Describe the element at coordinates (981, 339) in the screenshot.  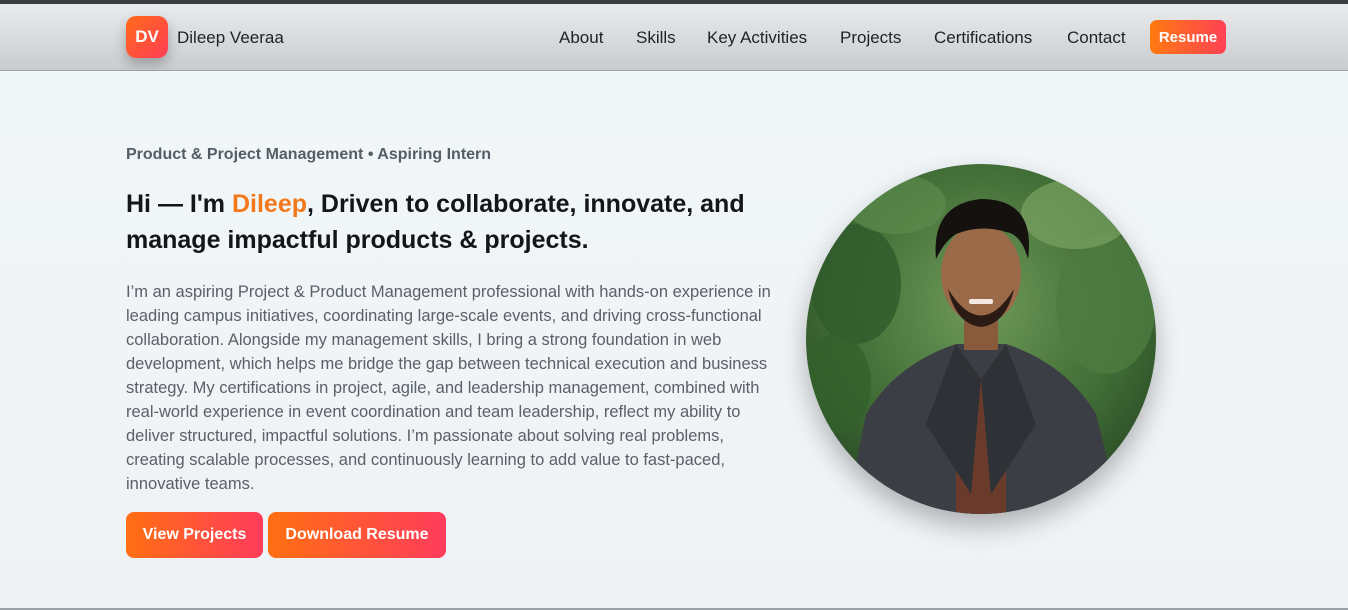
I see `profile-photo` at that location.